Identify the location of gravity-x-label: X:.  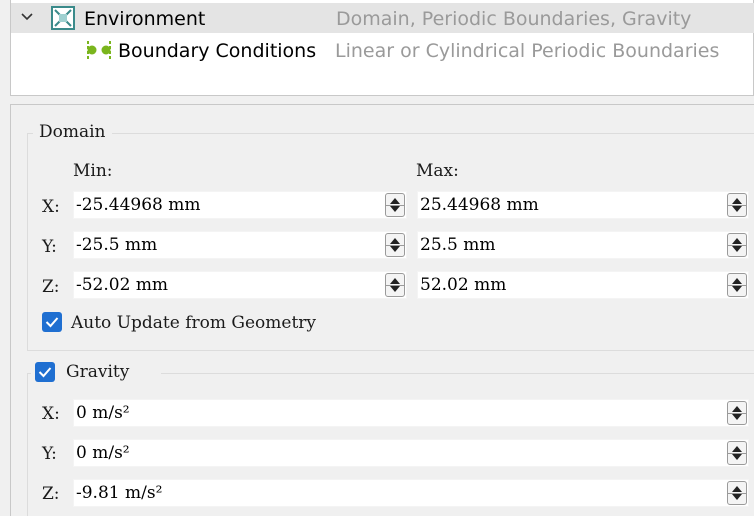
(51, 414).